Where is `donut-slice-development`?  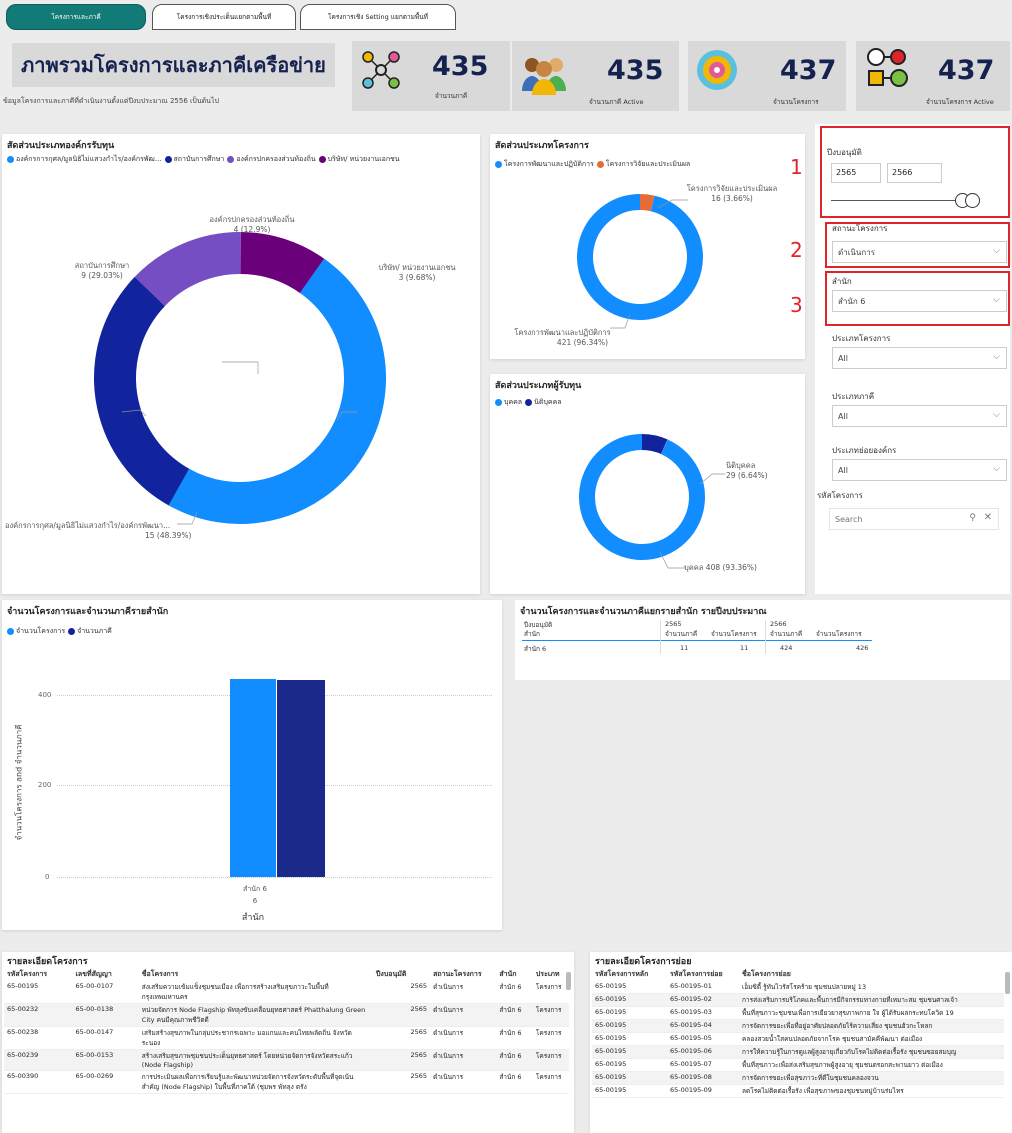 donut-slice-development is located at coordinates (640, 257).